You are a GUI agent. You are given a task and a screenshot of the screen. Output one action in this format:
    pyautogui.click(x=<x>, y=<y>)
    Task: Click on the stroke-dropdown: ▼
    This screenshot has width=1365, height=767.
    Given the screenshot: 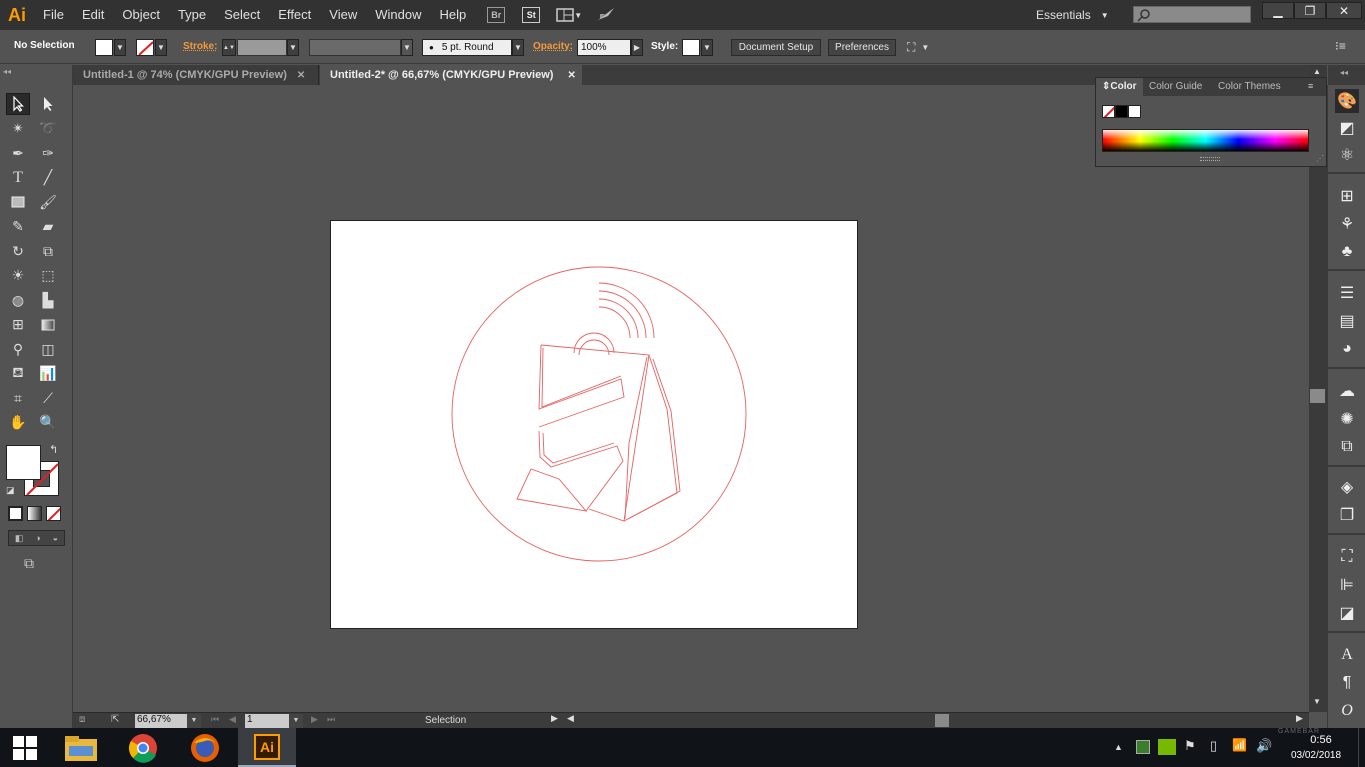 What is the action you would take?
    pyautogui.click(x=161, y=47)
    